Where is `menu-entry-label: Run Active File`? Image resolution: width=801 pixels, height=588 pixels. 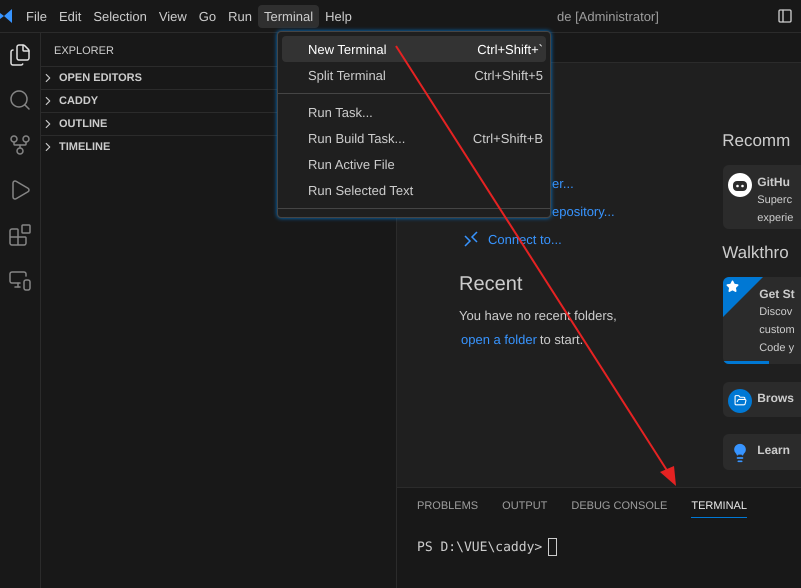 menu-entry-label: Run Active File is located at coordinates (351, 164).